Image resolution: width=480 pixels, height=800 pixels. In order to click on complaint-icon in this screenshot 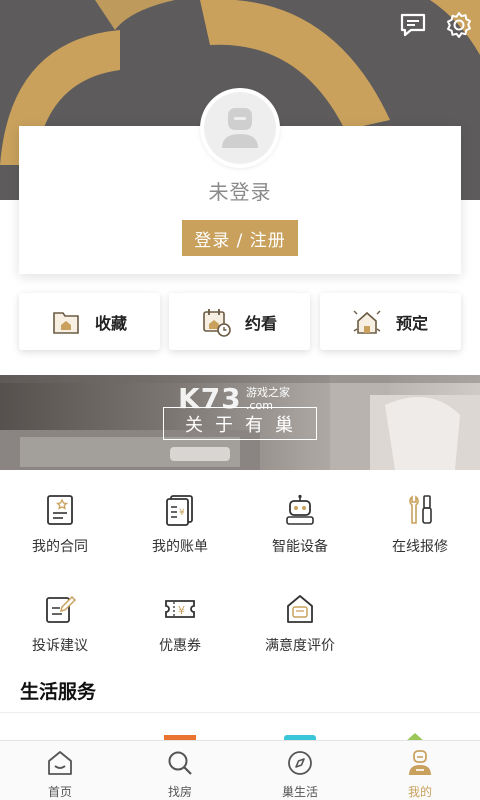, I will do `click(61, 609)`.